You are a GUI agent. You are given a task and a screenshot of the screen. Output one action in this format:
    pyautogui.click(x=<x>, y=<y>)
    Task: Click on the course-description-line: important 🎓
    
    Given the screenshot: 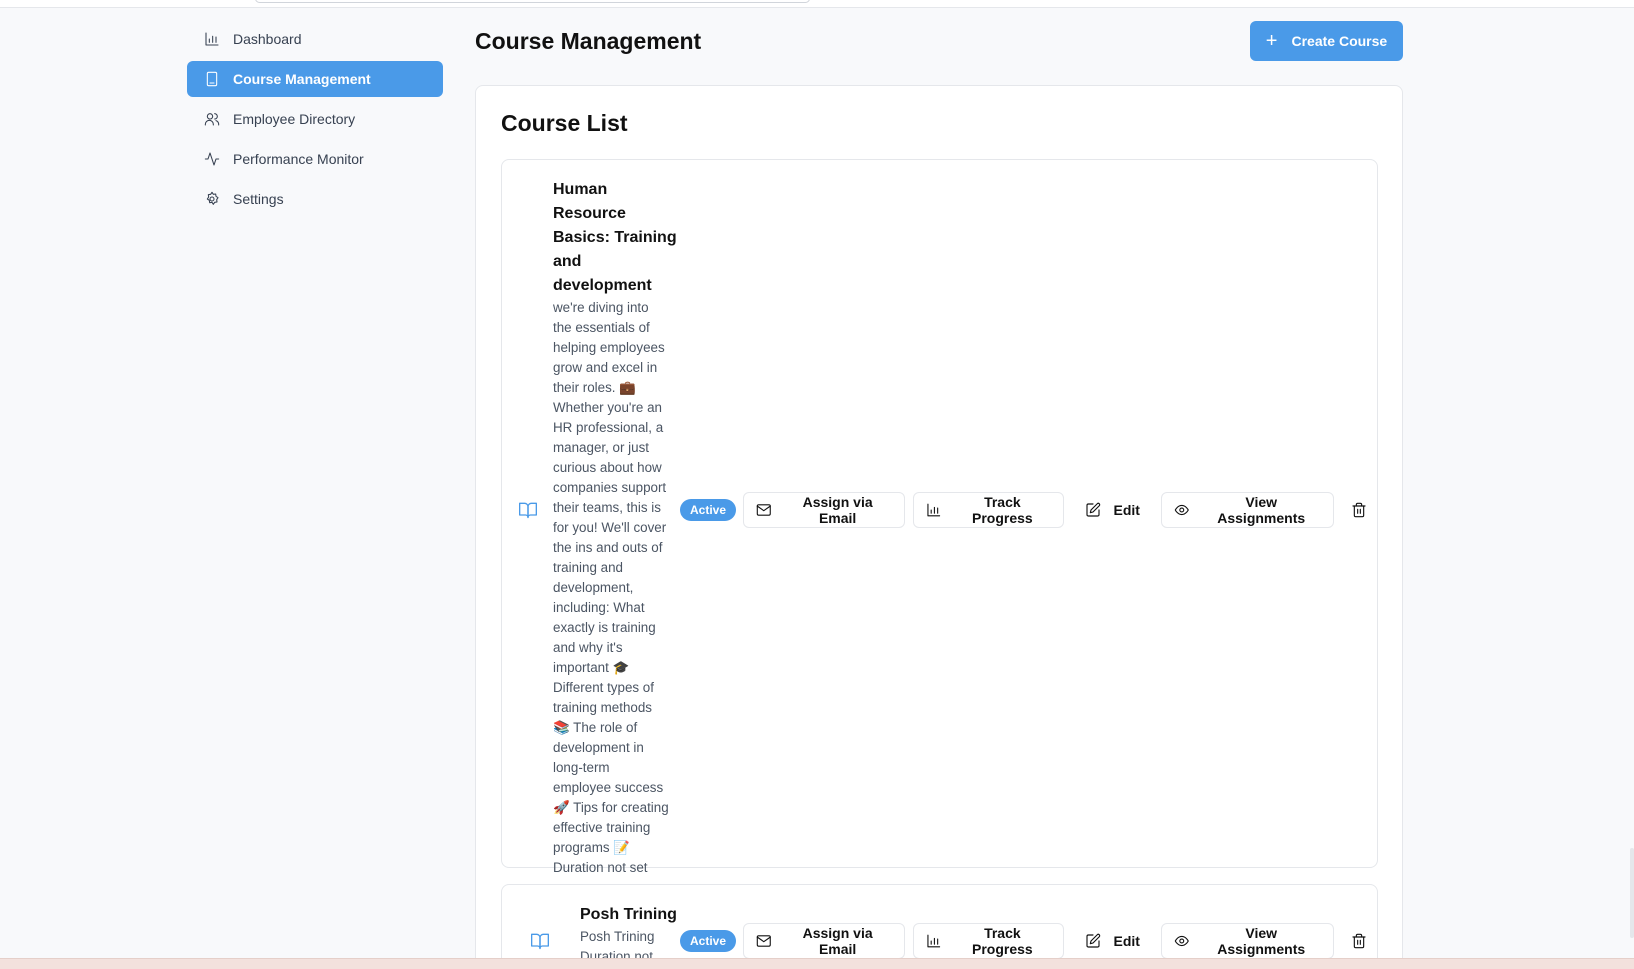 What is the action you would take?
    pyautogui.click(x=591, y=667)
    